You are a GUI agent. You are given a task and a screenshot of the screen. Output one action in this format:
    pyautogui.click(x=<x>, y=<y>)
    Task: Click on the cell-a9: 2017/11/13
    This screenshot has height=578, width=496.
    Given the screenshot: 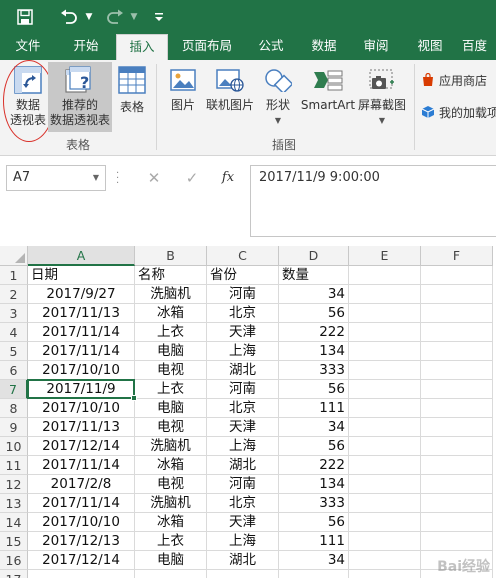 What is the action you would take?
    pyautogui.click(x=81, y=427)
    